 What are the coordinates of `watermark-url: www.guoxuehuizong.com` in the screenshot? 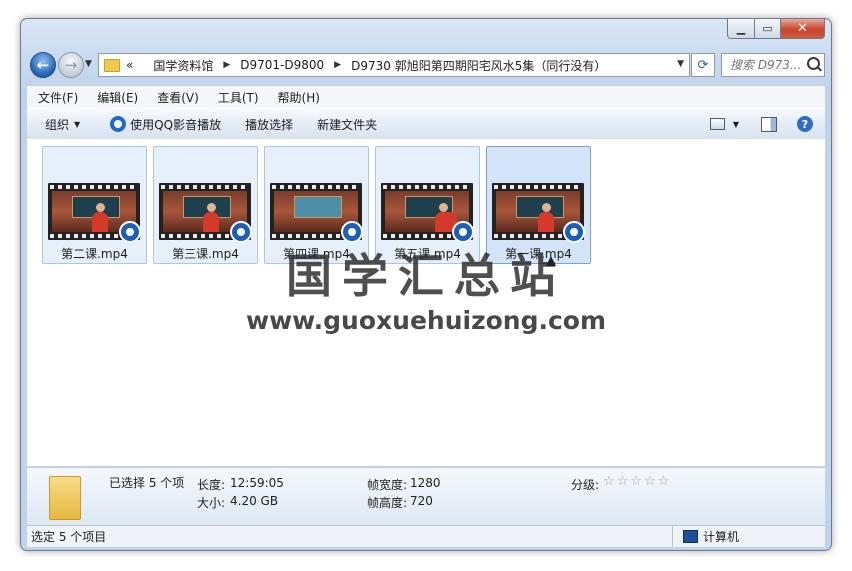 It's located at (426, 320).